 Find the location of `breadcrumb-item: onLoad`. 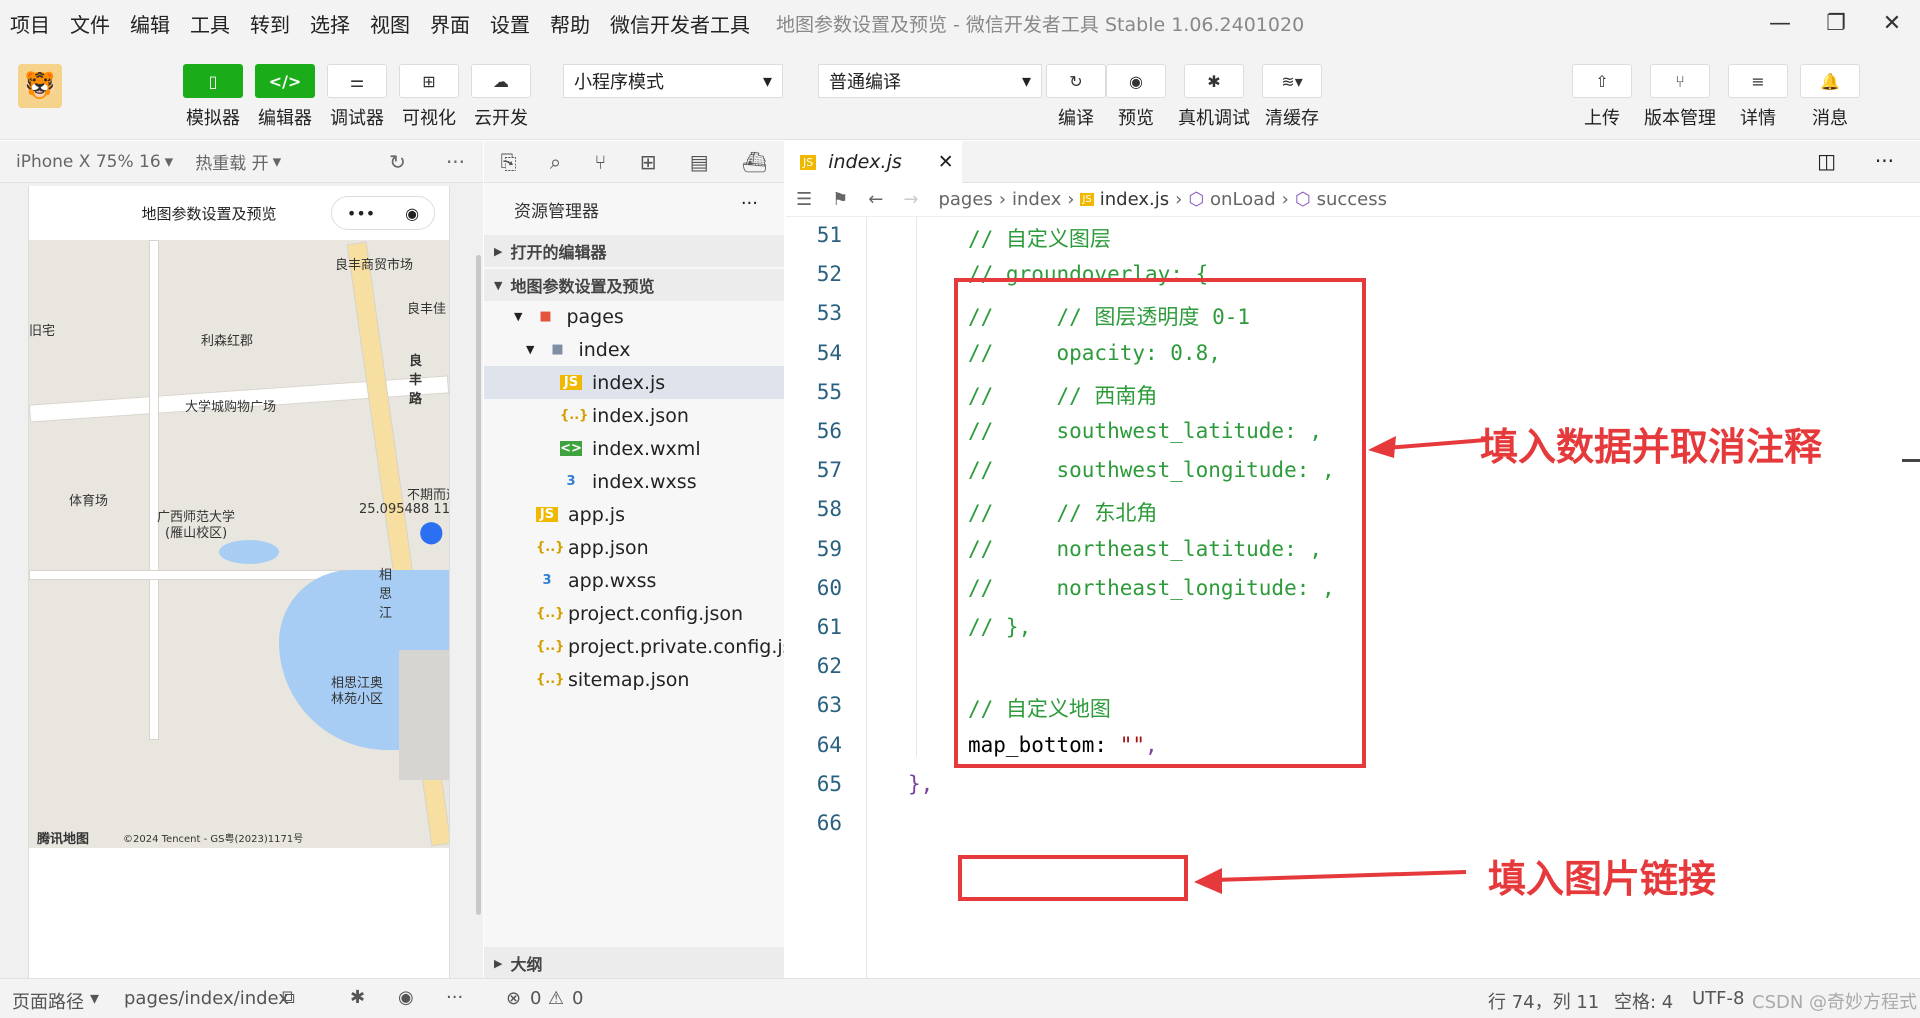

breadcrumb-item: onLoad is located at coordinates (1243, 199).